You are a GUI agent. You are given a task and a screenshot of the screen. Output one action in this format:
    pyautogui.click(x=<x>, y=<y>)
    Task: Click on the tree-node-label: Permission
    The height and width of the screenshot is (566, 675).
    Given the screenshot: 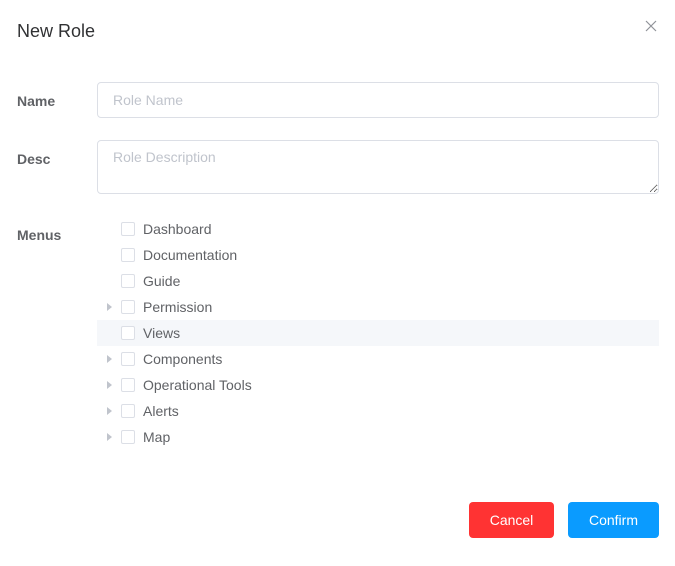 What is the action you would take?
    pyautogui.click(x=178, y=307)
    